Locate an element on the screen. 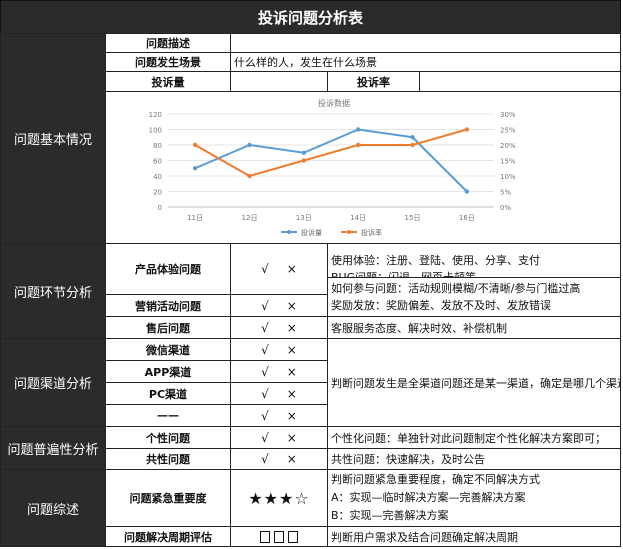 The height and width of the screenshot is (549, 623). cycle-checkboxes is located at coordinates (279, 536).